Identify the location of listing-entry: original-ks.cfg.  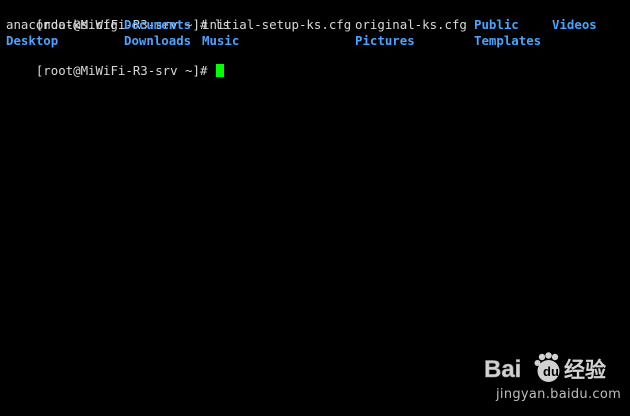
(411, 24).